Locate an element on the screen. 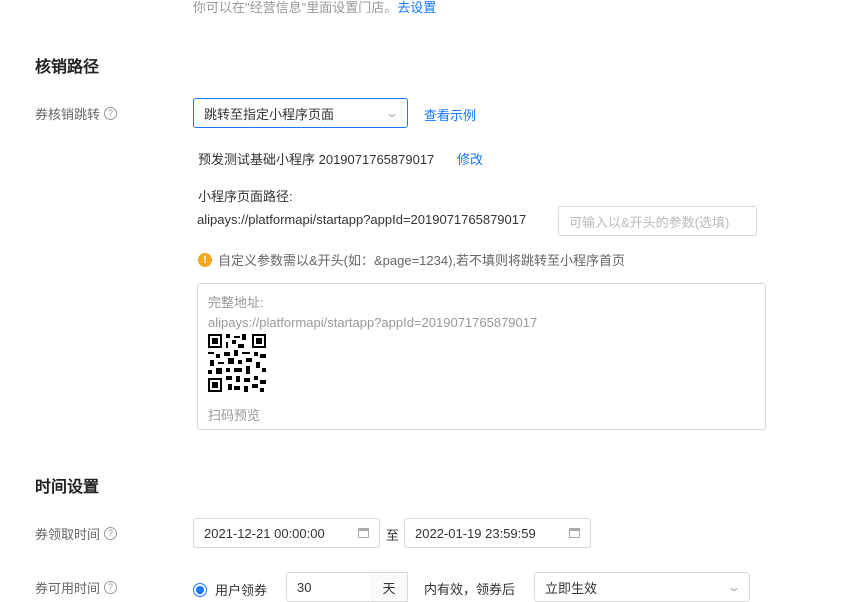 This screenshot has width=850, height=602. start-date-value: 2021-12-21 00:00:00 is located at coordinates (264, 533).